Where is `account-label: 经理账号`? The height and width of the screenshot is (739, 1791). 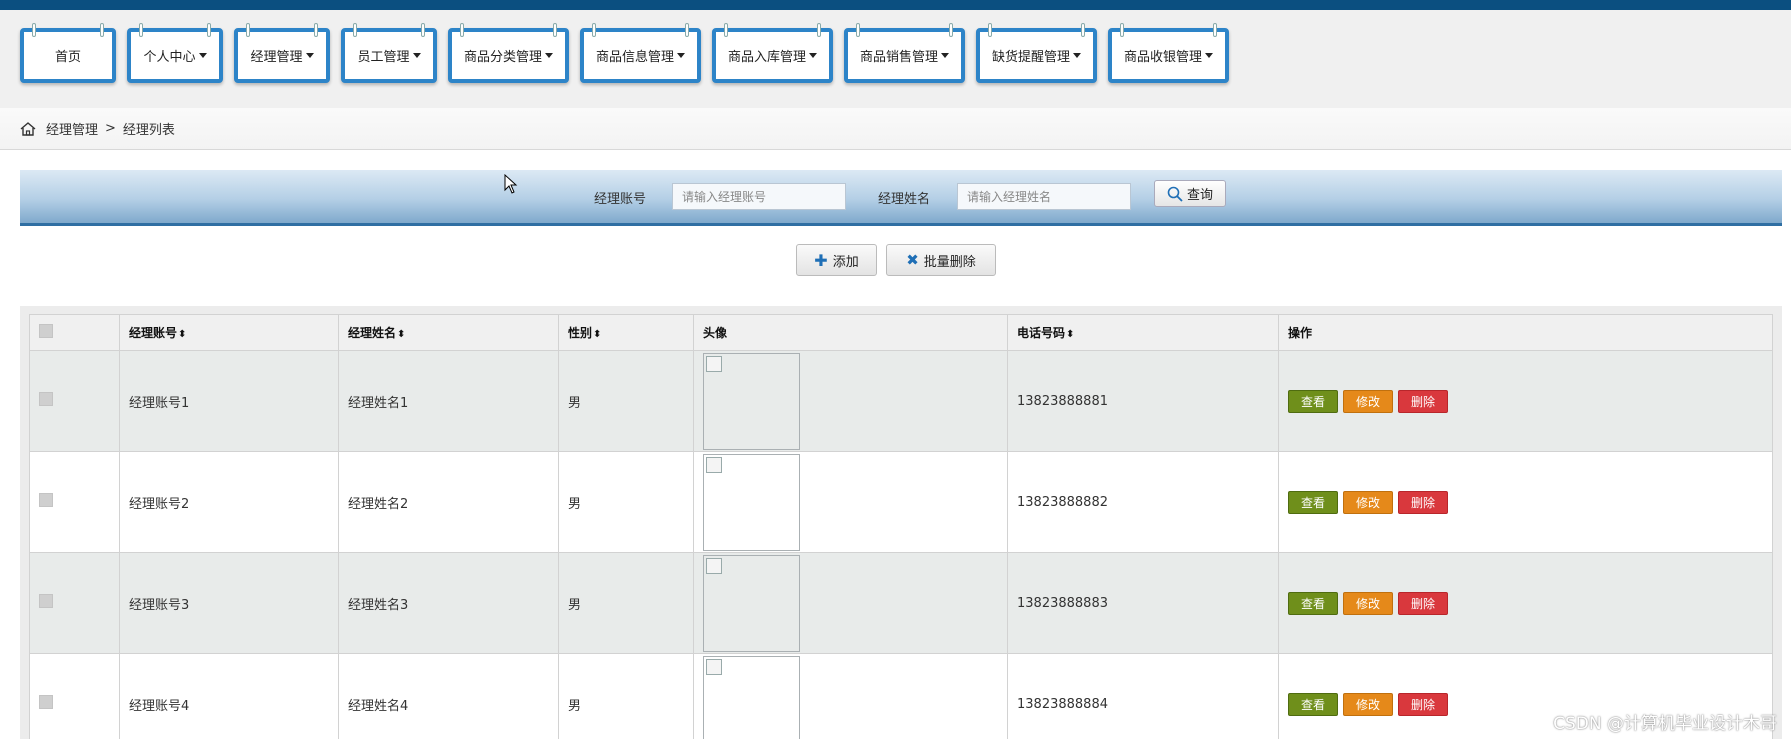
account-label: 经理账号 is located at coordinates (620, 199).